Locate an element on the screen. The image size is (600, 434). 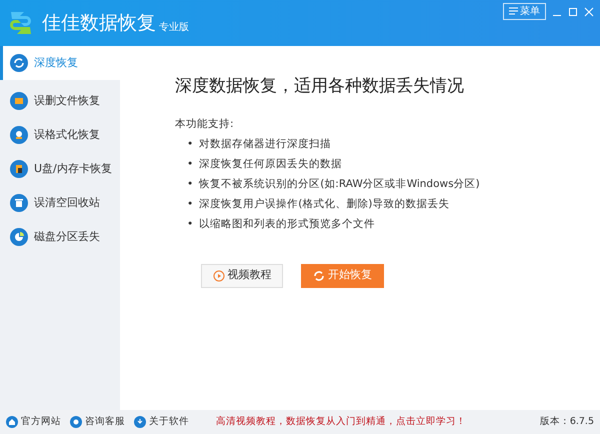
menu-icon is located at coordinates (513, 11).